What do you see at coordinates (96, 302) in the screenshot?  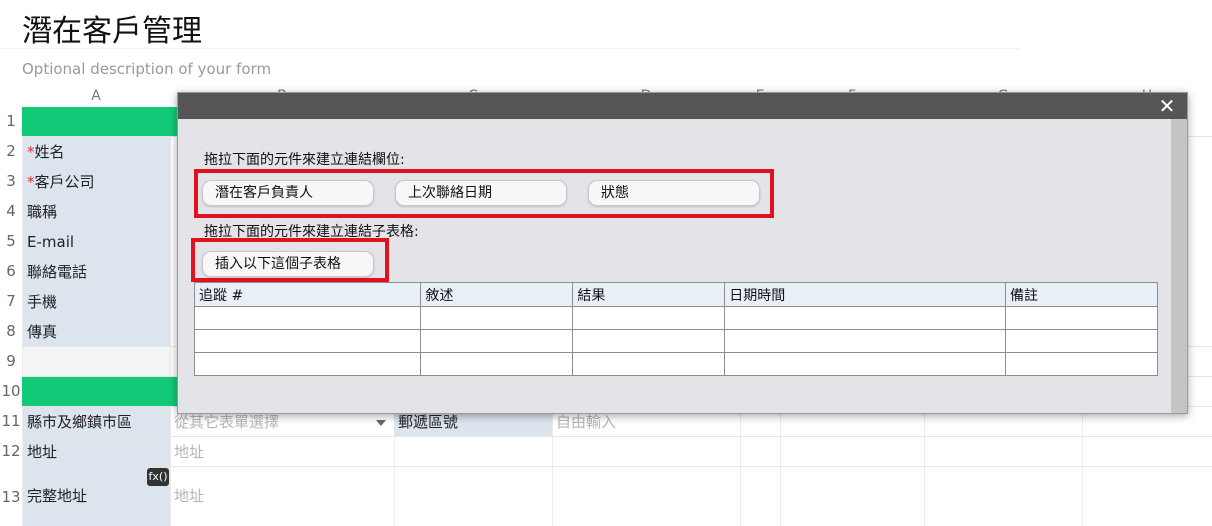 I see `field-label-mobile: 手機` at bounding box center [96, 302].